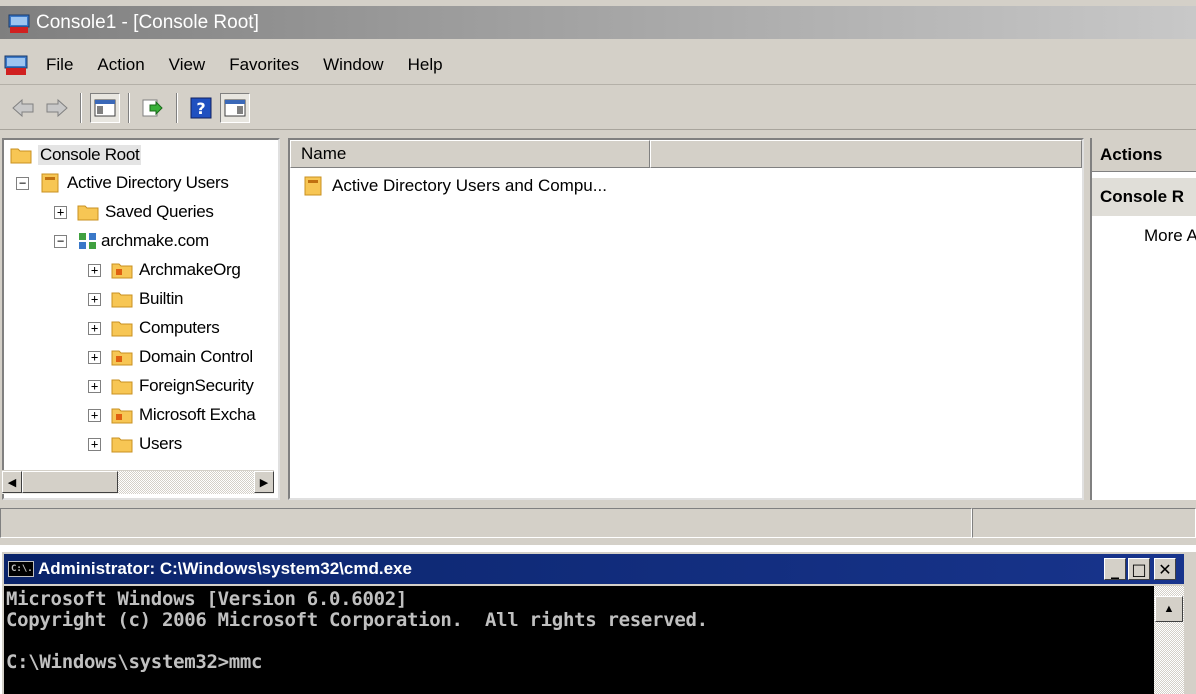 The width and height of the screenshot is (1196, 694). Describe the element at coordinates (598, 22) in the screenshot. I see `mmc-title-bar: Console1 - [Console Root]` at that location.